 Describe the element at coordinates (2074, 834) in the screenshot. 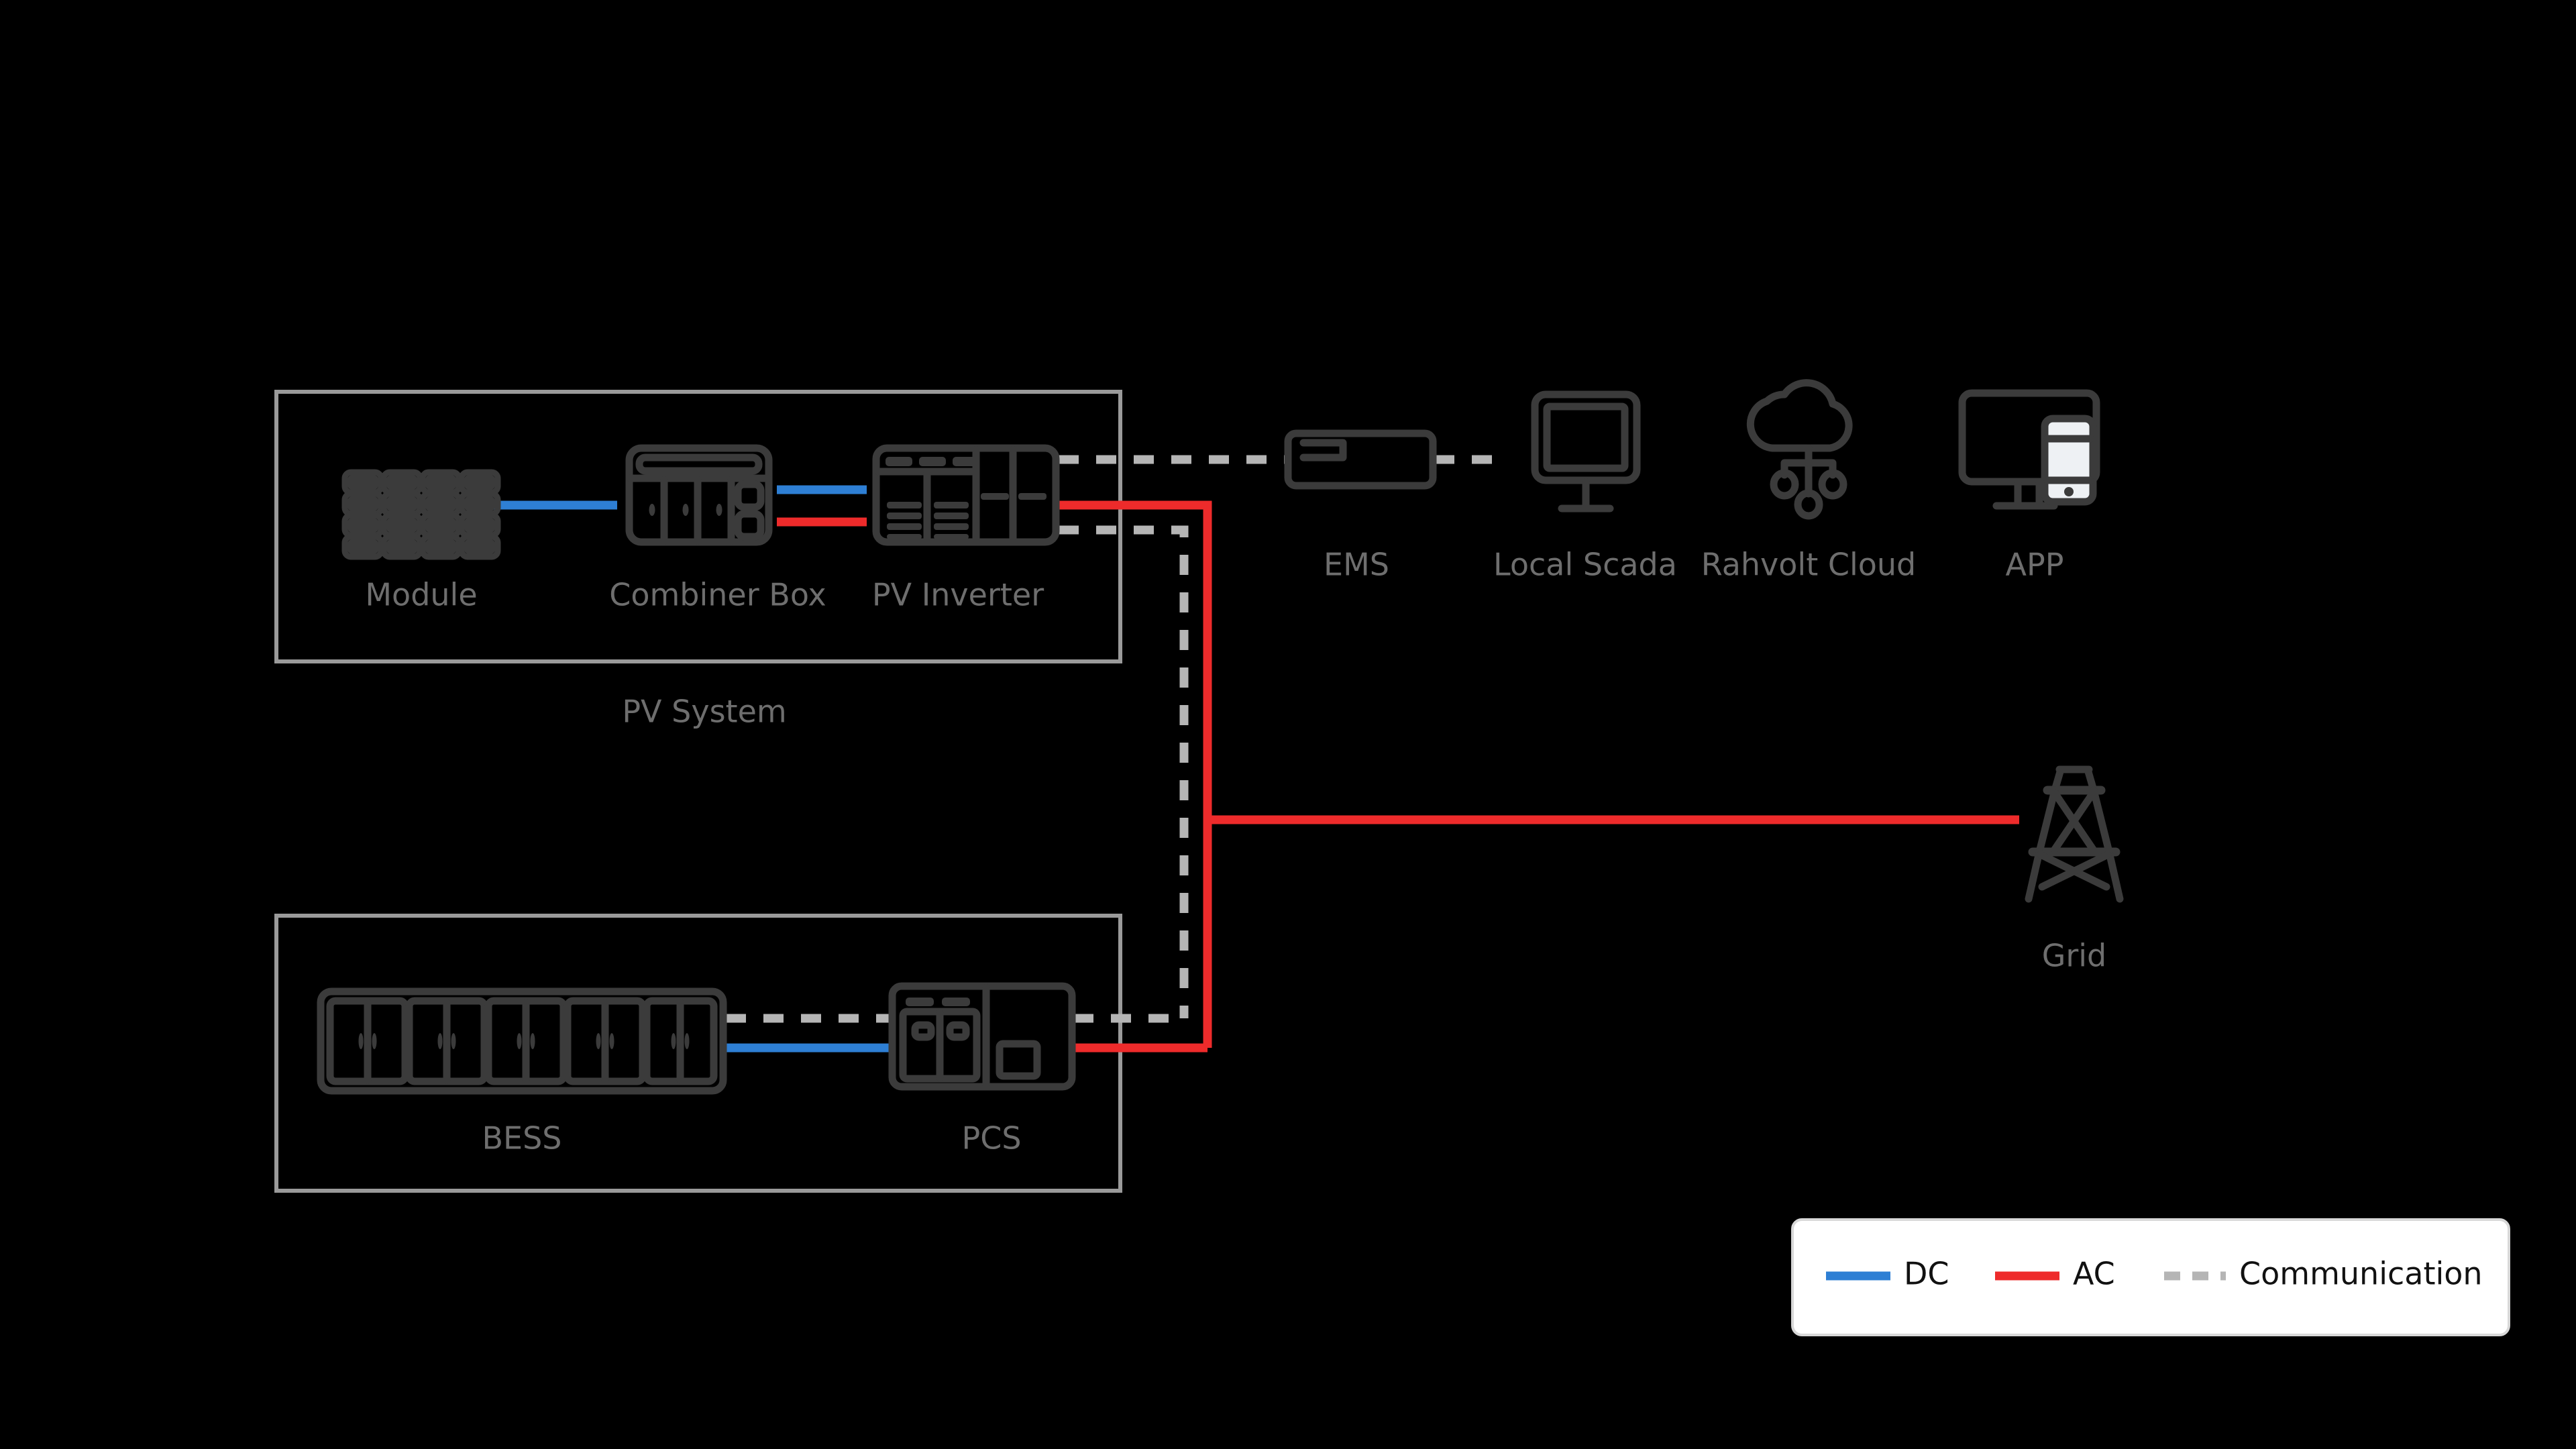

I see `power-tower-icon` at that location.